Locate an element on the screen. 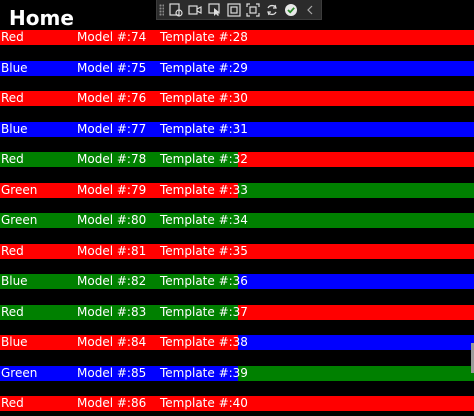 The image size is (474, 416). record-video-icon is located at coordinates (195, 10).